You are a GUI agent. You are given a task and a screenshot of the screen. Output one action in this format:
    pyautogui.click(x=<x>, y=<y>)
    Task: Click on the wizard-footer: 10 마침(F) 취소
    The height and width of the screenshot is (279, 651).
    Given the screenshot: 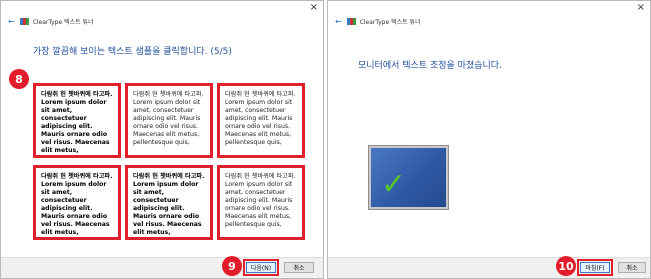 What is the action you would take?
    pyautogui.click(x=489, y=267)
    